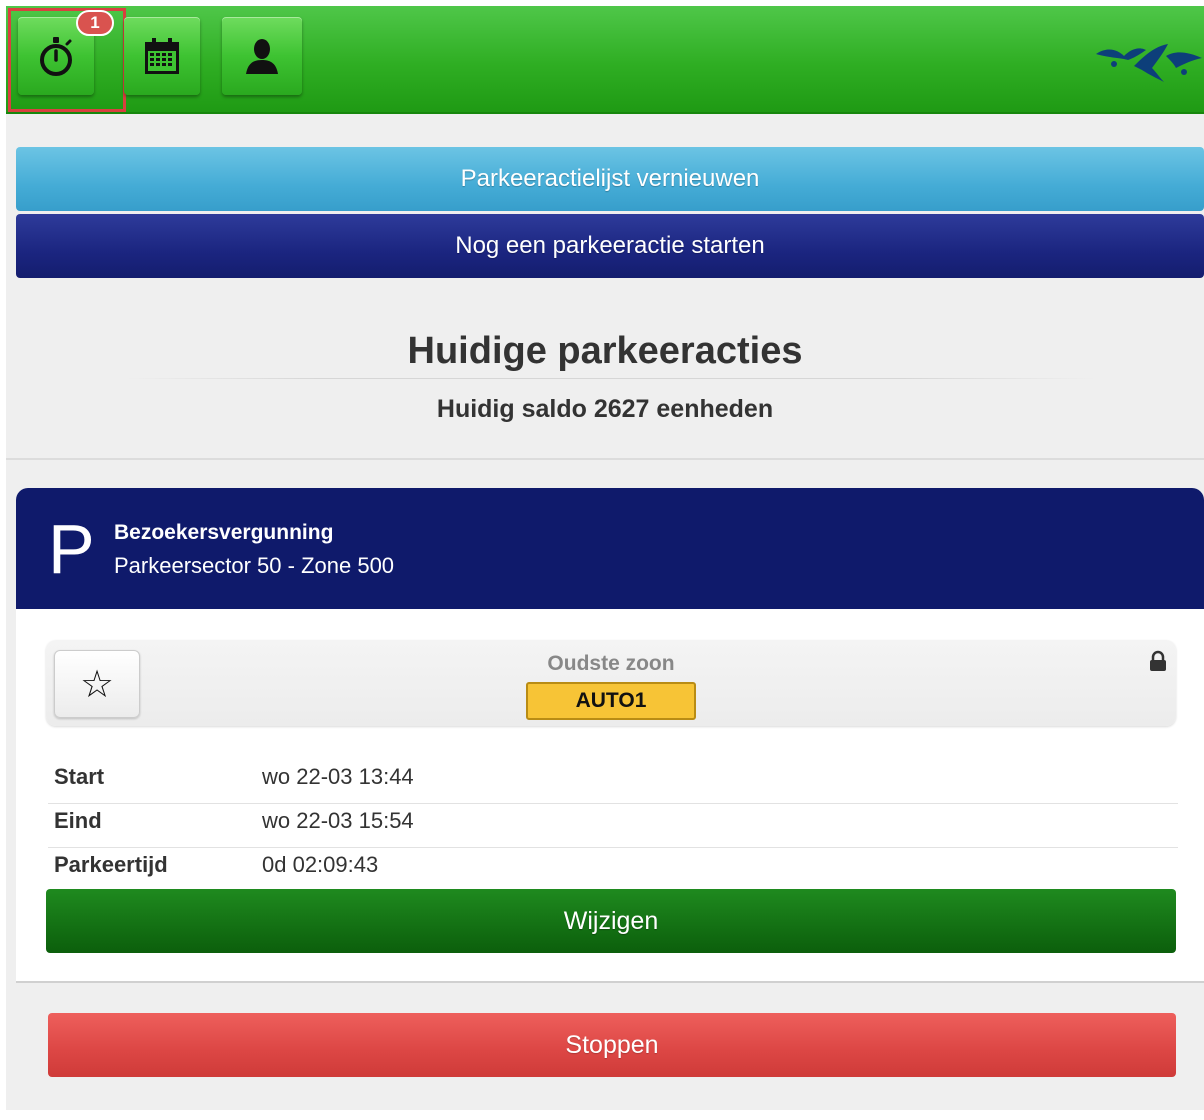 The height and width of the screenshot is (1120, 1204). I want to click on page-title: Huidige parkeeracties, so click(605, 351).